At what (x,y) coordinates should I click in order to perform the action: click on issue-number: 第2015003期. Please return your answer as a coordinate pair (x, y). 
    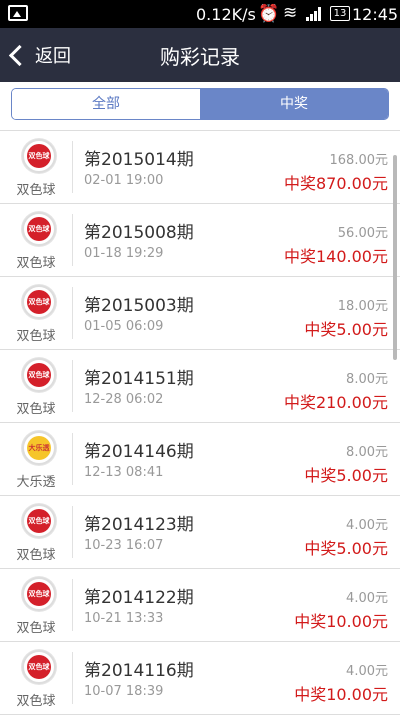
    Looking at the image, I should click on (139, 306).